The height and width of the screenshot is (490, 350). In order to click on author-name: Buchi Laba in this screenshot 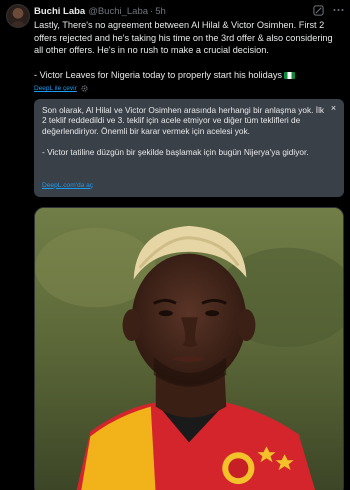, I will do `click(59, 11)`.